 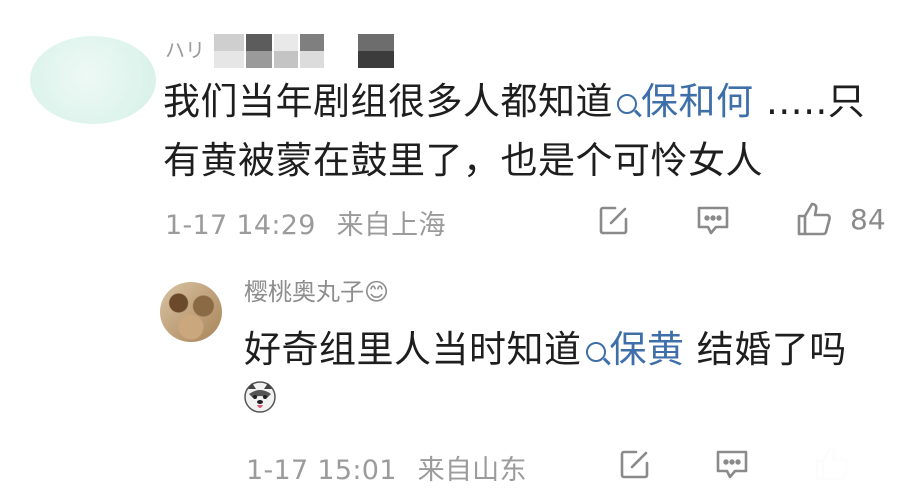 What do you see at coordinates (545, 349) in the screenshot?
I see `reply-text: 好奇组里人当时知道 保黄 结婚了吗` at bounding box center [545, 349].